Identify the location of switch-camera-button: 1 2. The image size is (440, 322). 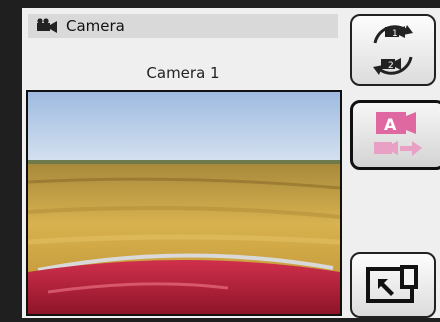
(393, 50).